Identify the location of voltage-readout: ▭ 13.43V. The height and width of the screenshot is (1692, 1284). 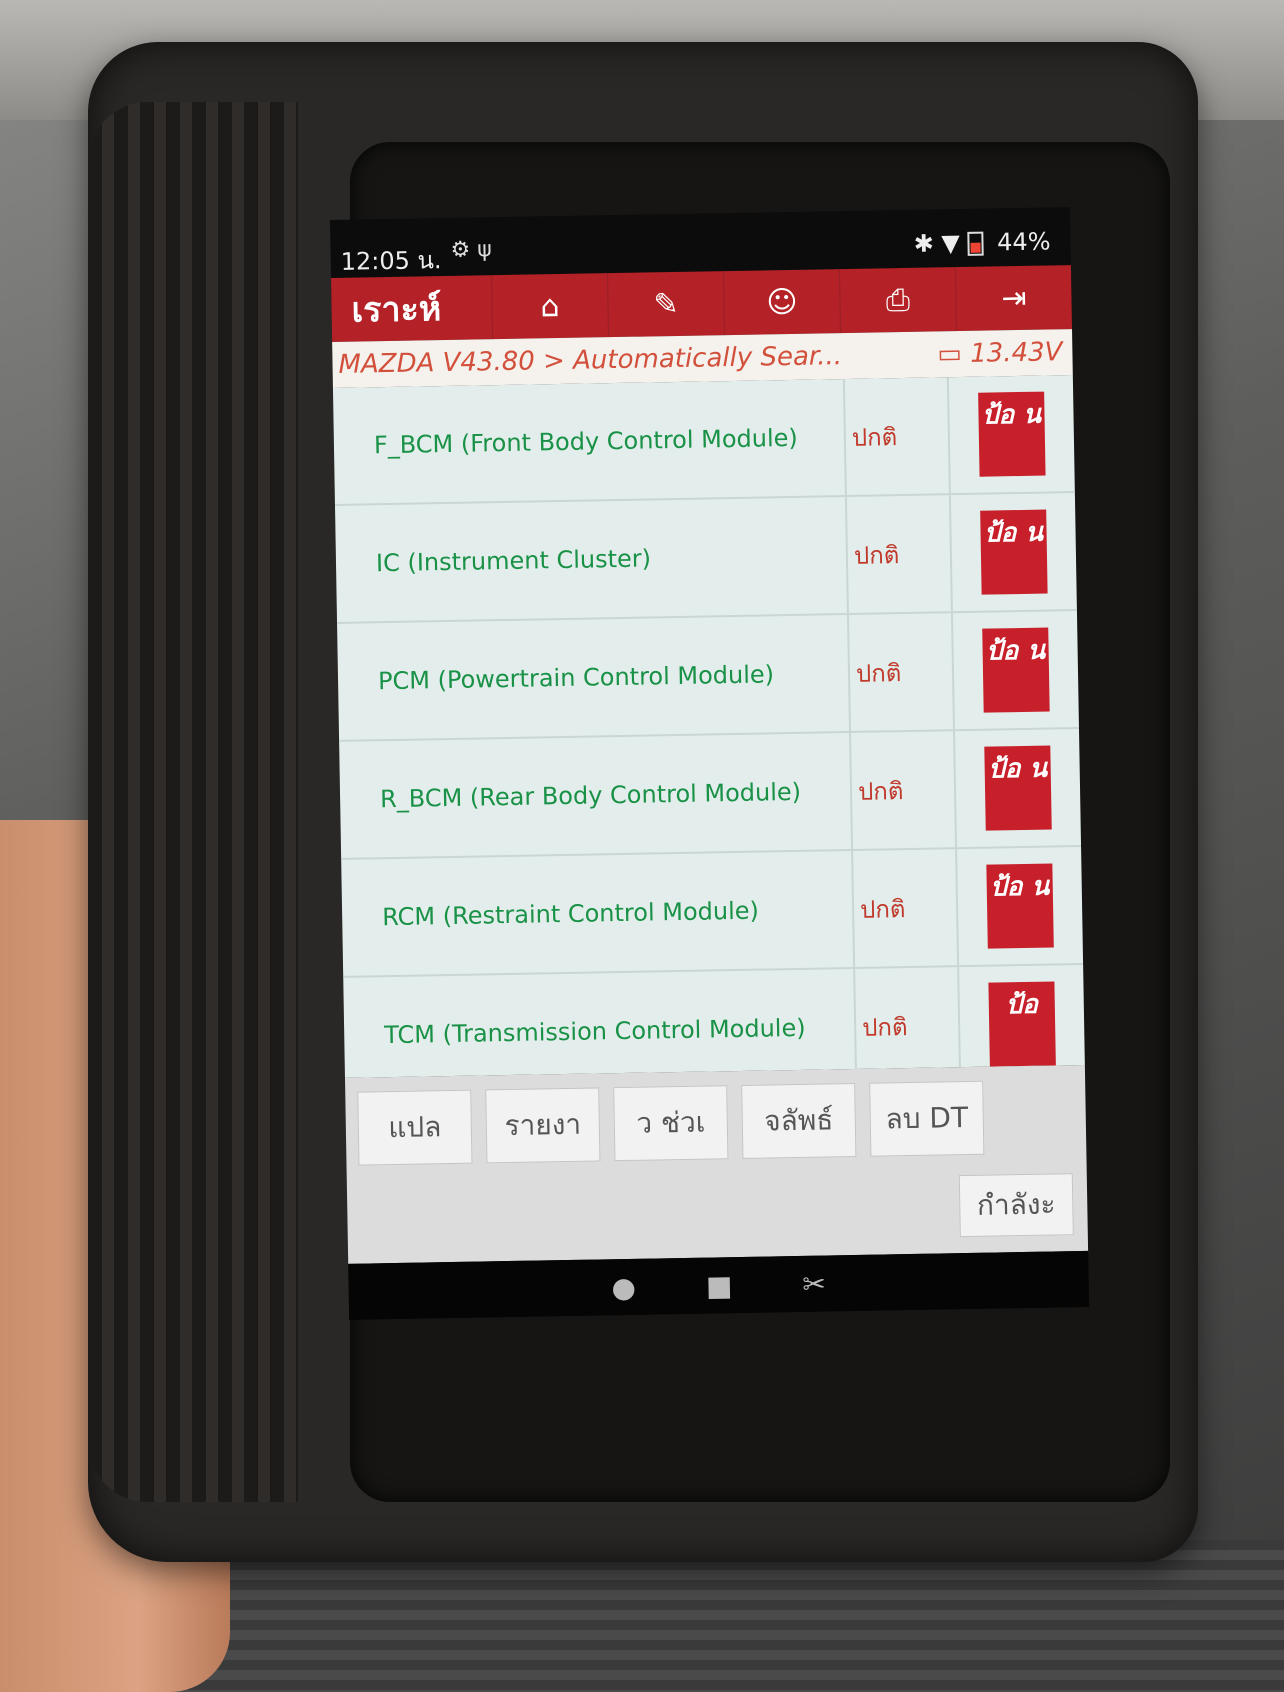
(1000, 353).